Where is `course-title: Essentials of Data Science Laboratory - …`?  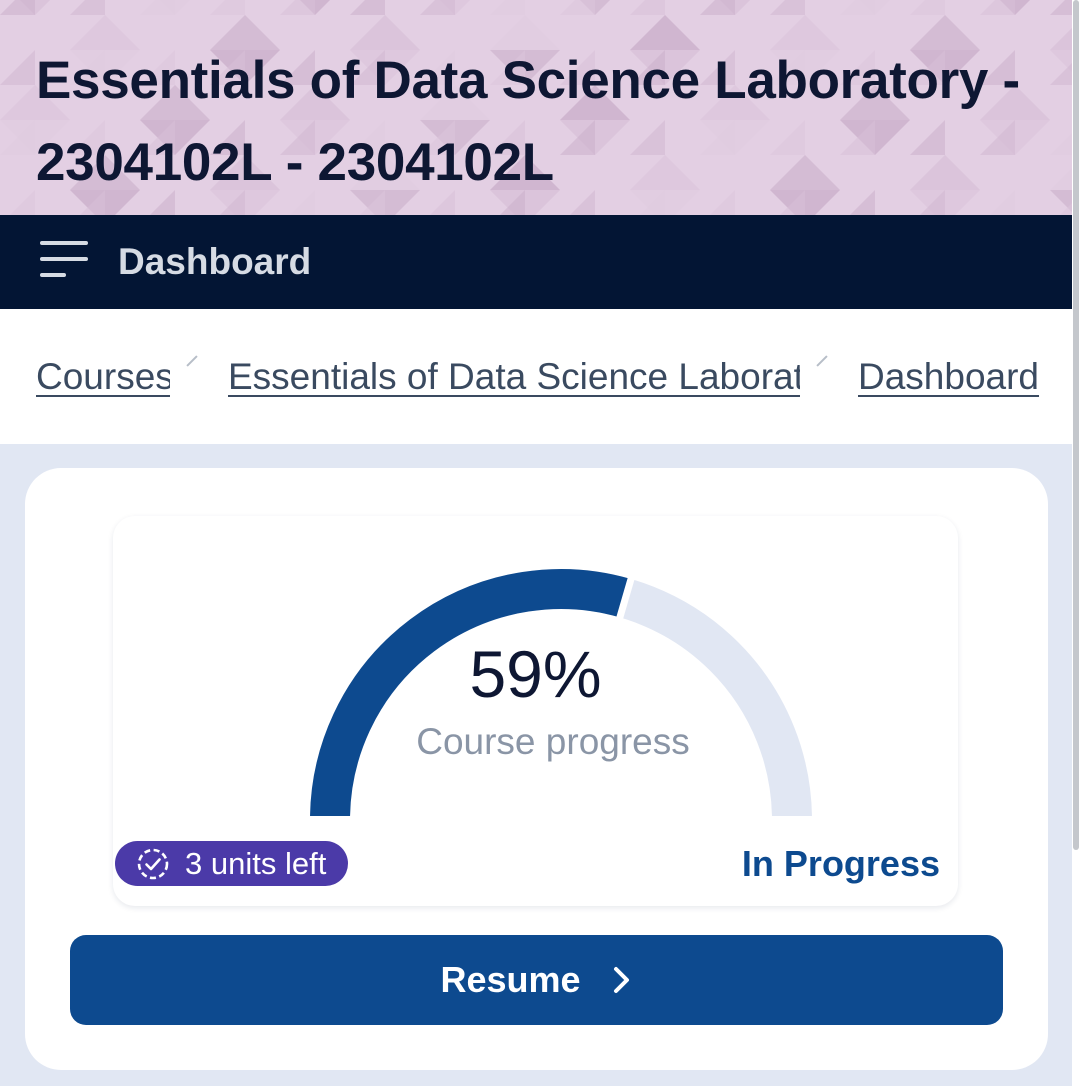 course-title: Essentials of Data Science Laboratory - … is located at coordinates (528, 121).